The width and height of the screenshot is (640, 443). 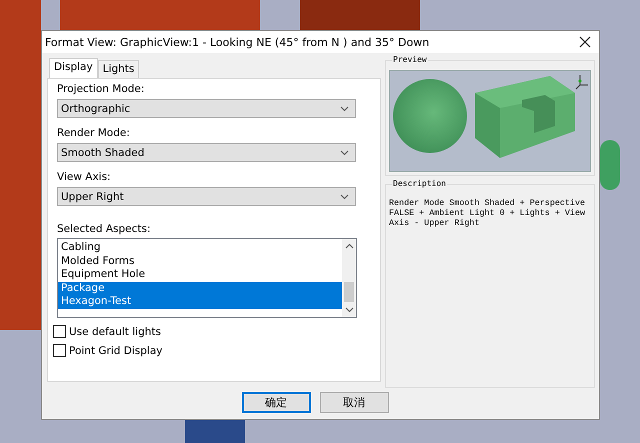 I want to click on list-item: Hexagon-Test, so click(x=200, y=302).